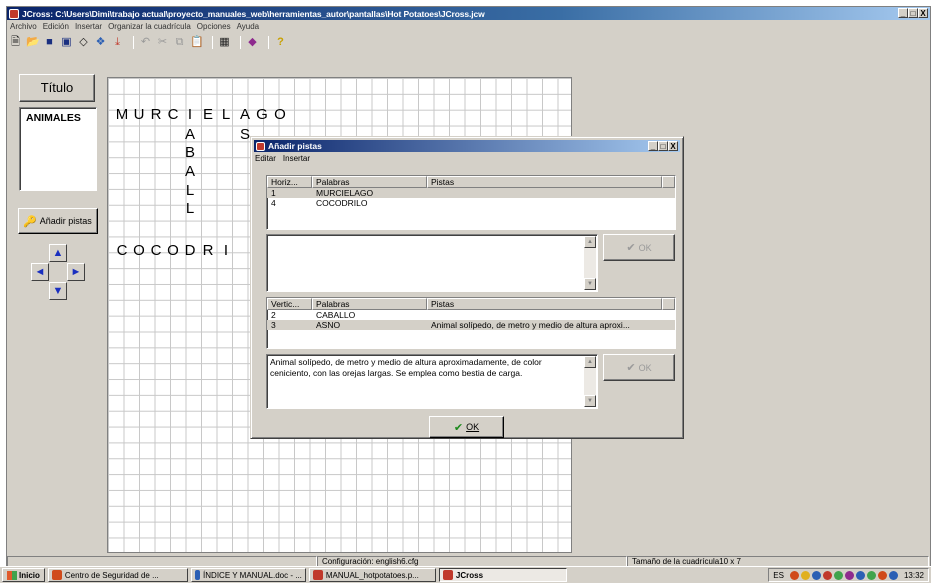  I want to click on help-icon: ?, so click(280, 42).